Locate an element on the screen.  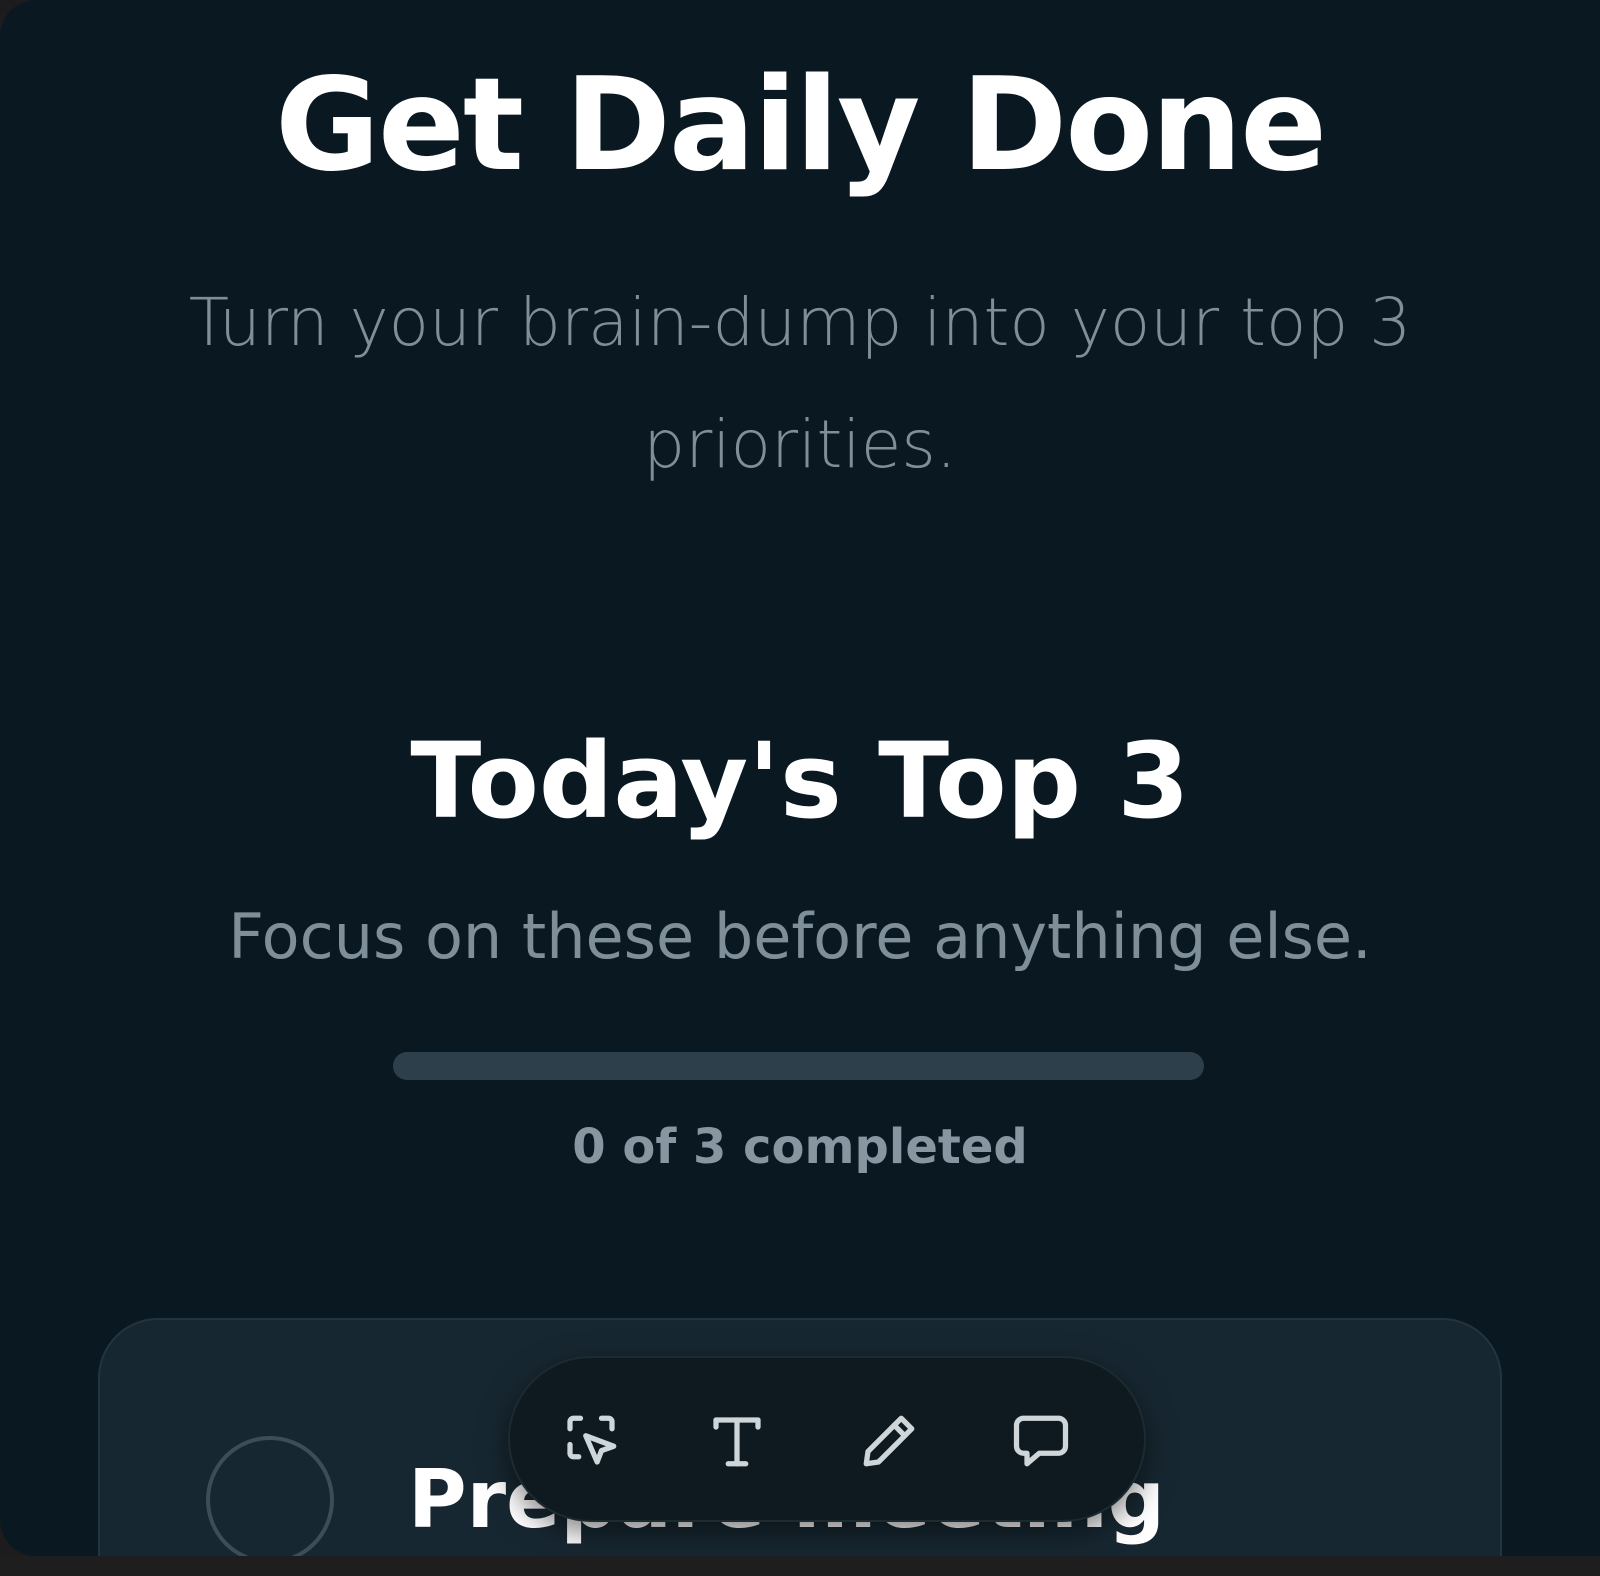
text-tool-button is located at coordinates (737, 1441).